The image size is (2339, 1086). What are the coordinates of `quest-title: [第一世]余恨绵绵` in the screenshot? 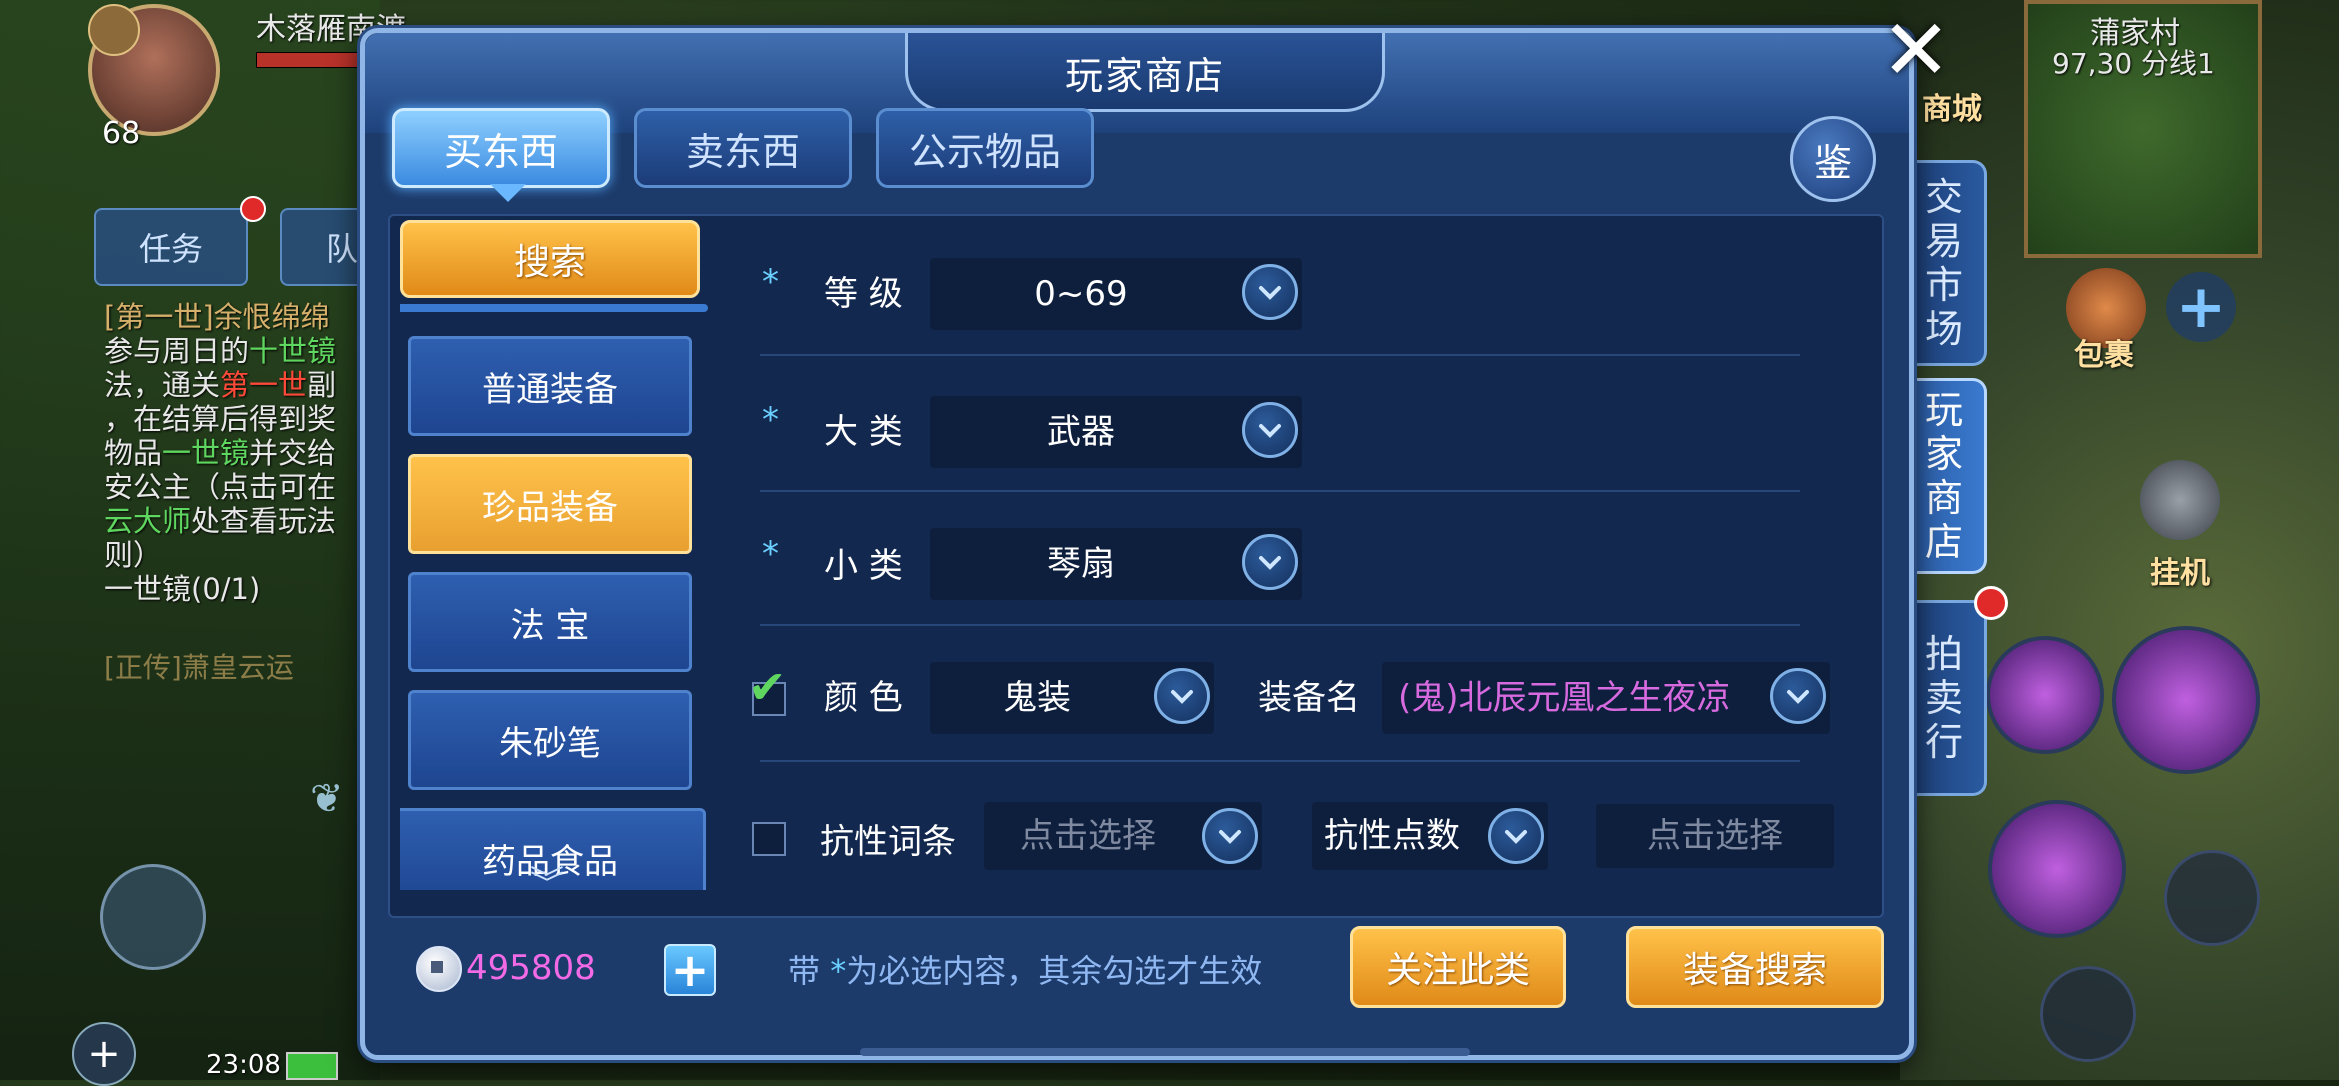 It's located at (217, 317).